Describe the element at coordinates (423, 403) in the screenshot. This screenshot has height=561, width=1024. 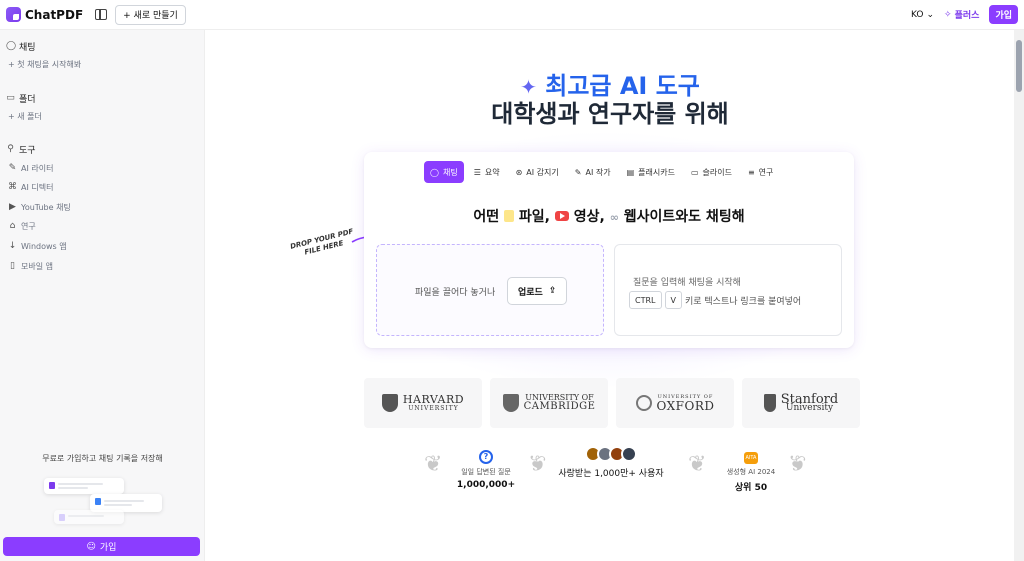
I see `harvard-logo: HARVARD UNIVERSITY` at that location.